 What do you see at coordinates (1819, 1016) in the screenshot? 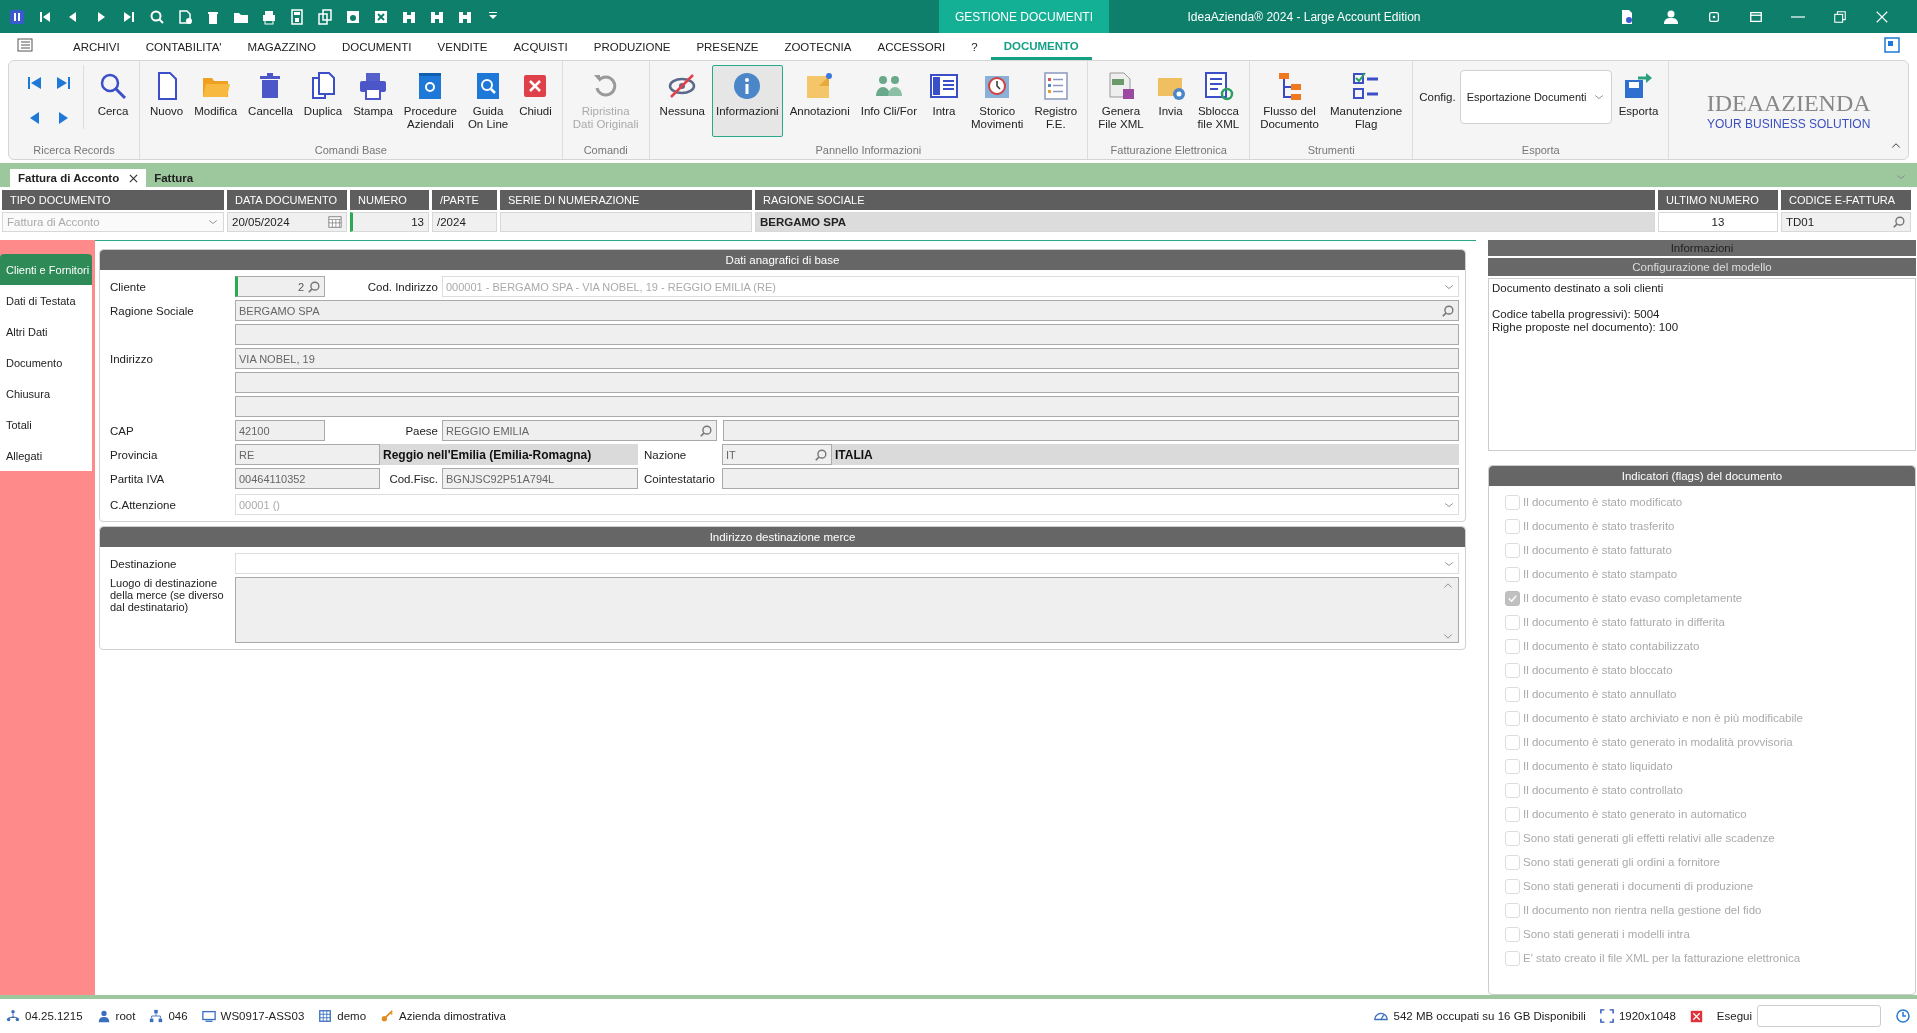
I see `run-field` at bounding box center [1819, 1016].